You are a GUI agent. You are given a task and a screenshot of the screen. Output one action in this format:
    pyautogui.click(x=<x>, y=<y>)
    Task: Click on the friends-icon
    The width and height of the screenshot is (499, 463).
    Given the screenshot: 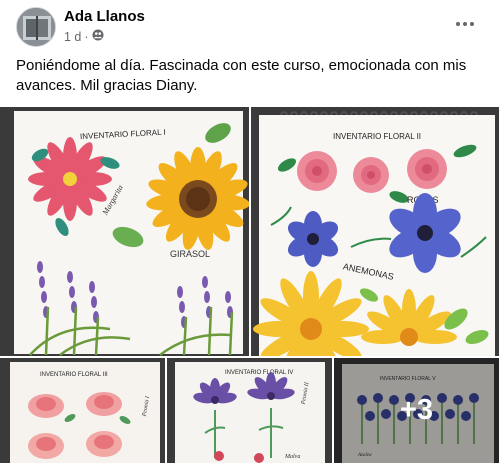 What is the action you would take?
    pyautogui.click(x=98, y=36)
    